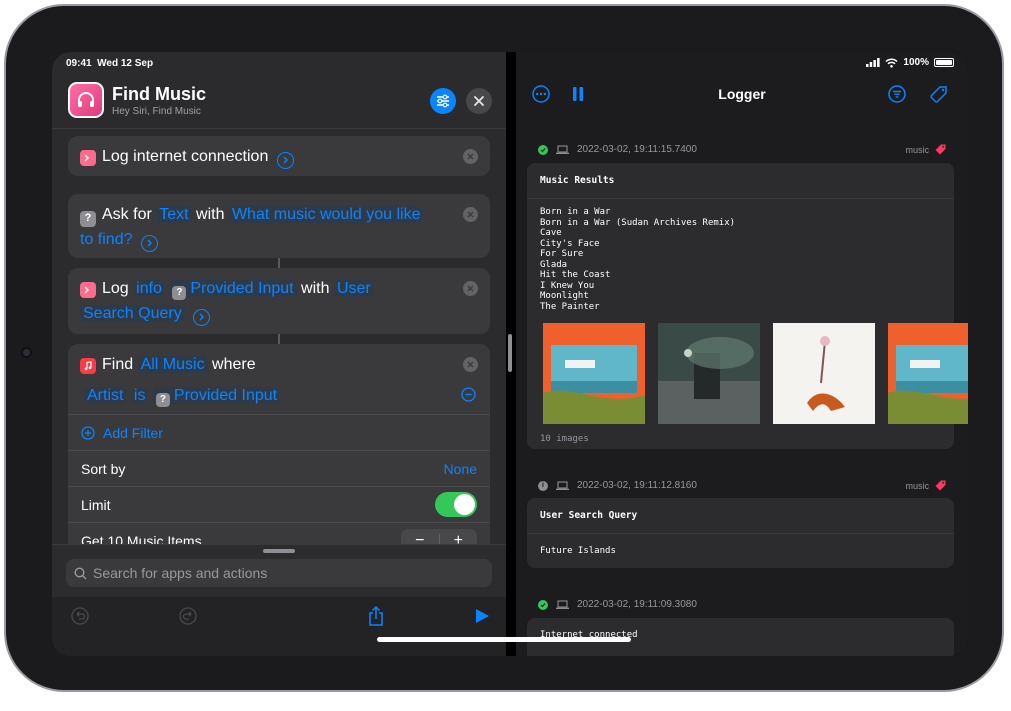  Describe the element at coordinates (468, 394) in the screenshot. I see `minus-circle-icon` at that location.